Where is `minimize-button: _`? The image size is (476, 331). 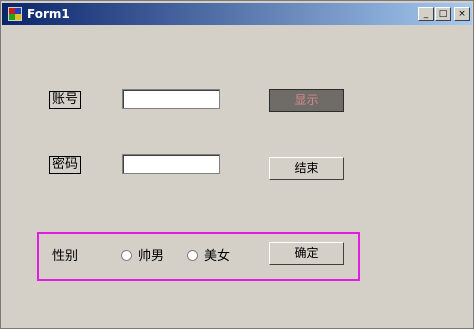 minimize-button: _ is located at coordinates (426, 14).